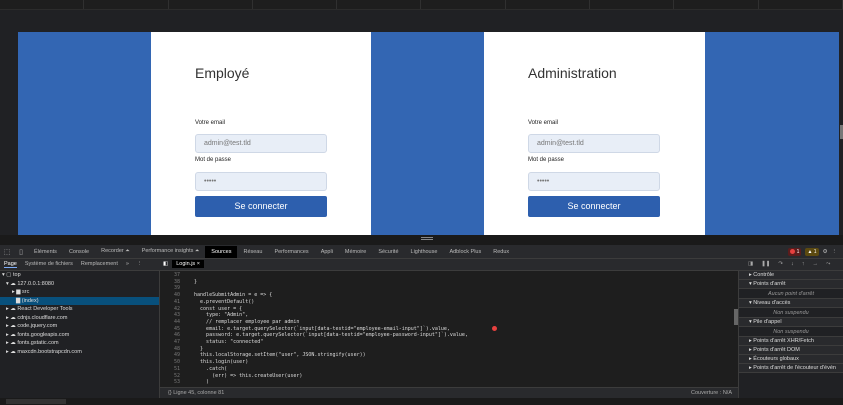 Image resolution: width=843 pixels, height=405 pixels. I want to click on line-number: 43, so click(174, 315).